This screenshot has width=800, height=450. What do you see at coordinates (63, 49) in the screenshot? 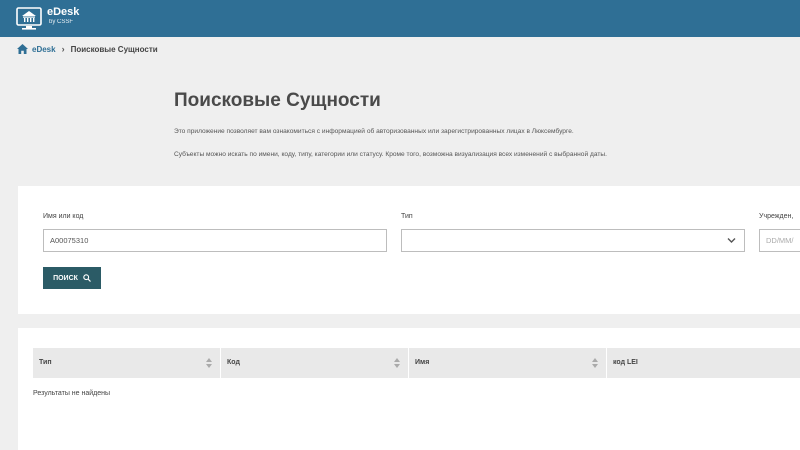
I see `breadcrumb-chevron-icon: ›` at bounding box center [63, 49].